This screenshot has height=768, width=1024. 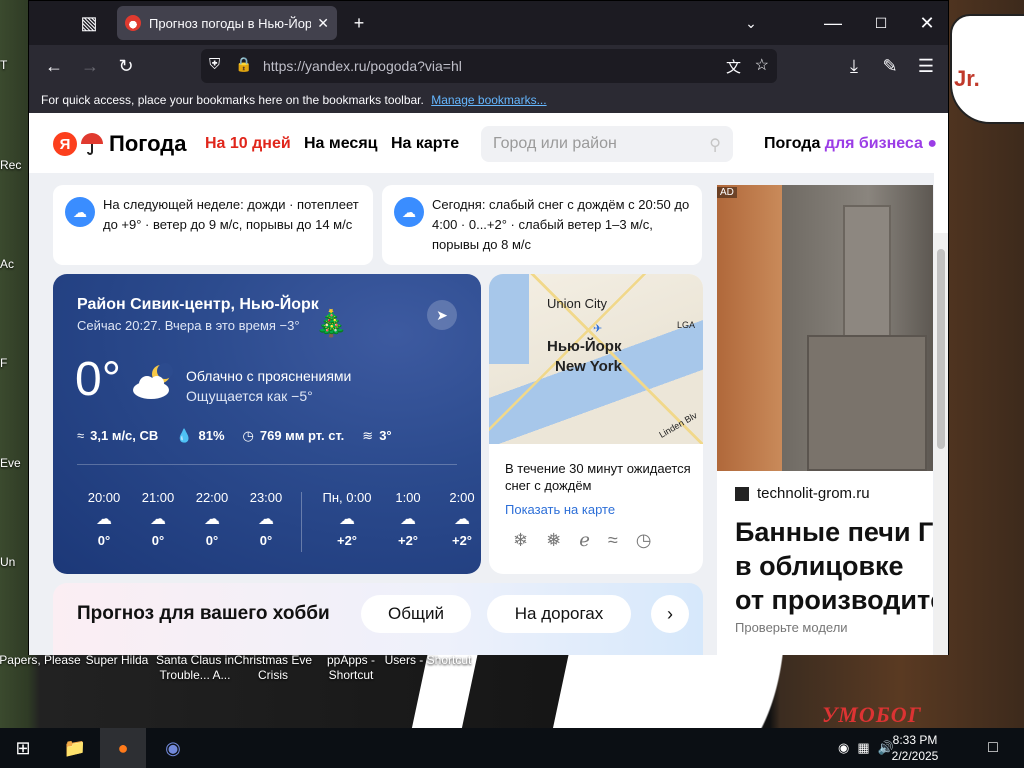 I want to click on map-label: Union City, so click(x=577, y=303).